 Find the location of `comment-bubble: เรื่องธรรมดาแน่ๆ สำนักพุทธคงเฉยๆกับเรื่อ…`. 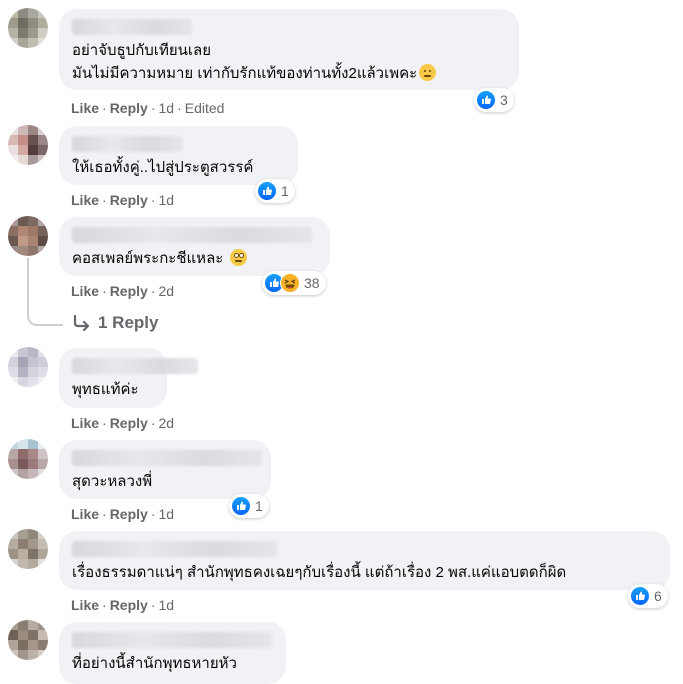

comment-bubble: เรื่องธรรมดาแน่ๆ สำนักพุทธคงเฉยๆกับเรื่อ… is located at coordinates (364, 560).